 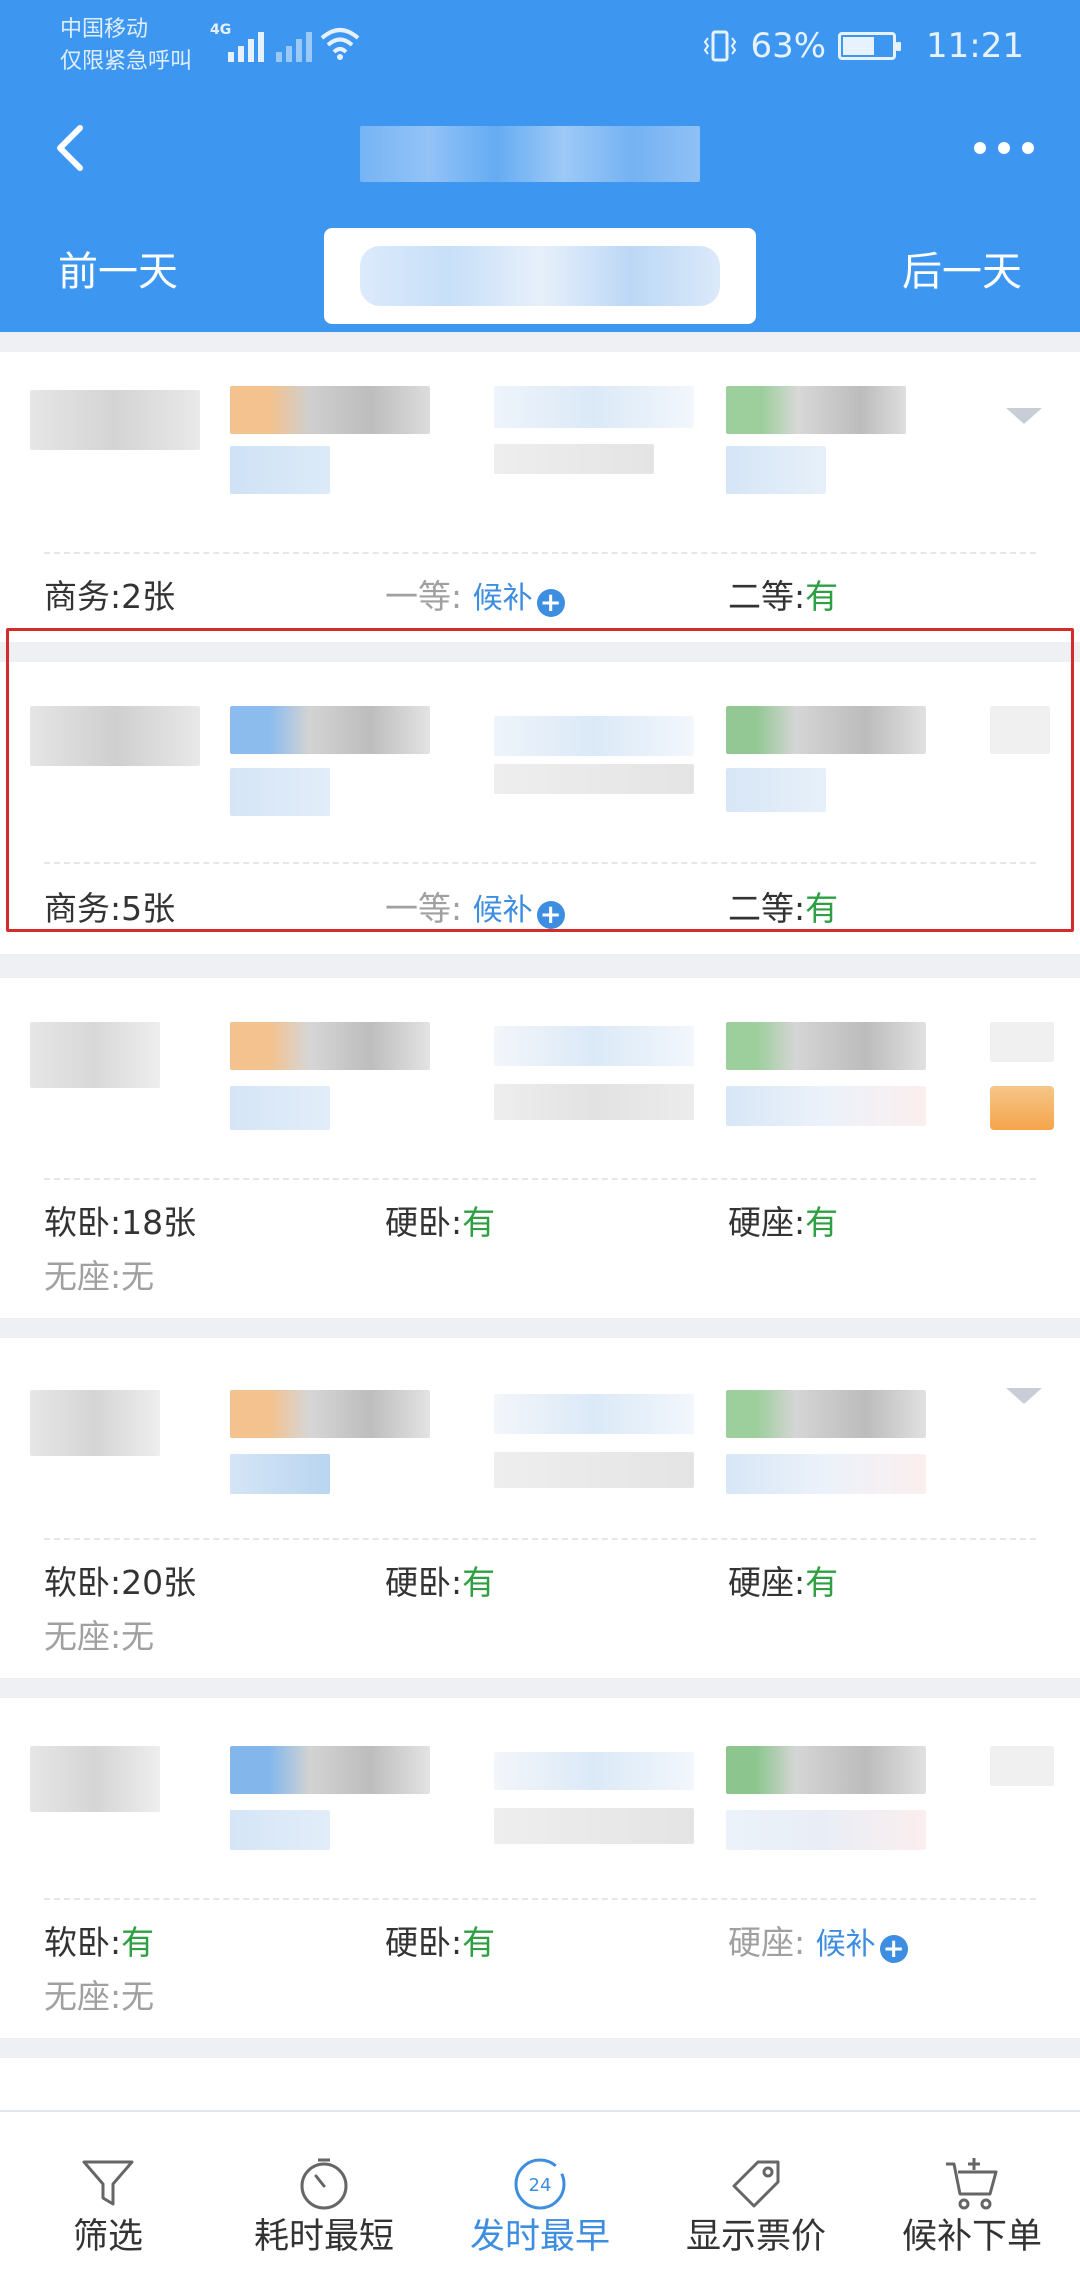 I want to click on bottom-toolbar: 筛选 耗时最短 24 发时最早 显示票价 候补下单, so click(x=540, y=2195).